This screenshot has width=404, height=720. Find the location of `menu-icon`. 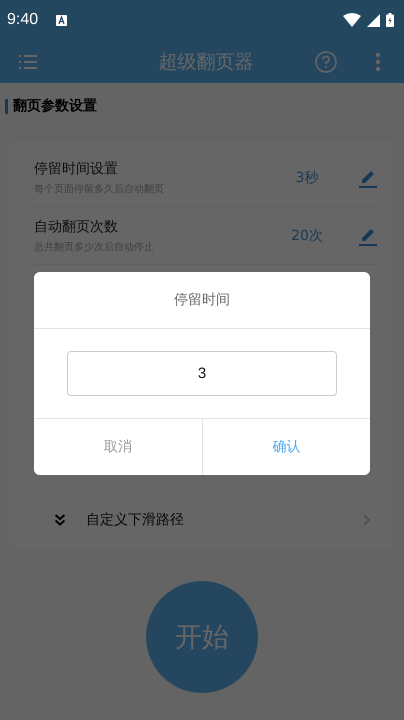

menu-icon is located at coordinates (28, 61).